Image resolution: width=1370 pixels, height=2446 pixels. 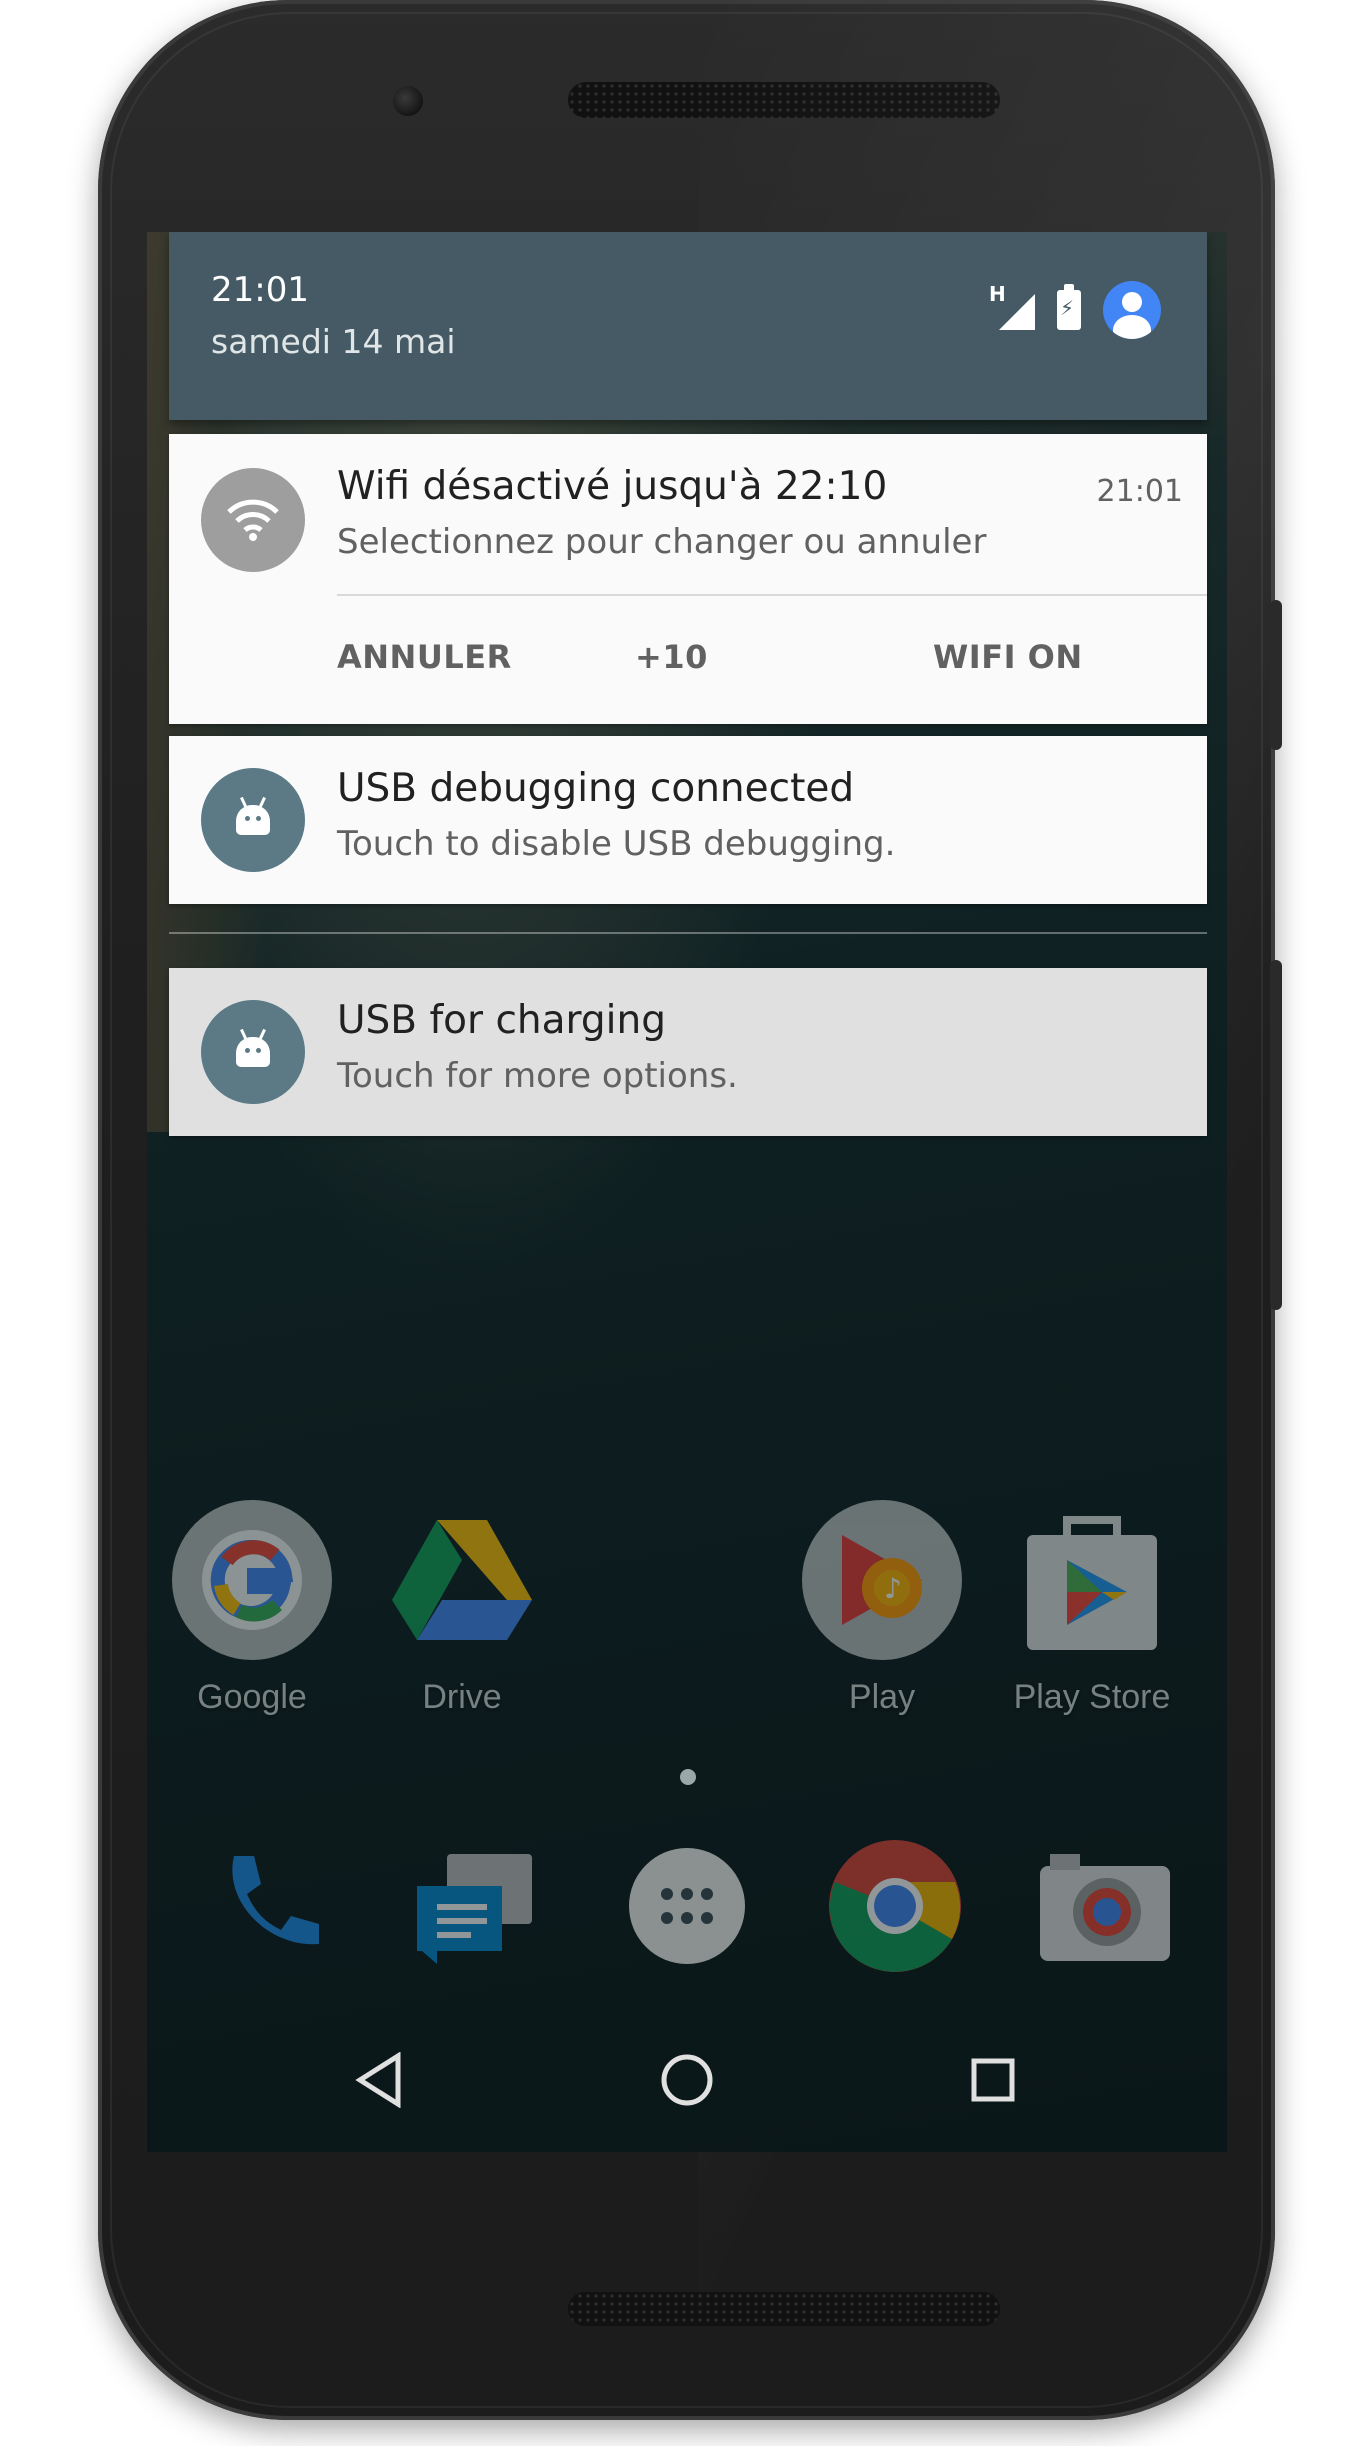 I want to click on play-store-icon, so click(x=1092, y=1580).